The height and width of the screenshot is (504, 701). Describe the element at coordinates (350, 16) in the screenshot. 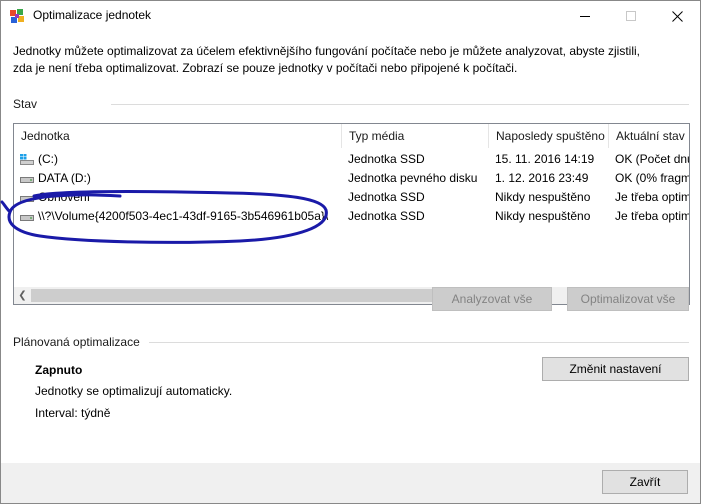

I see `title-bar: Optimalizace jednotek` at that location.